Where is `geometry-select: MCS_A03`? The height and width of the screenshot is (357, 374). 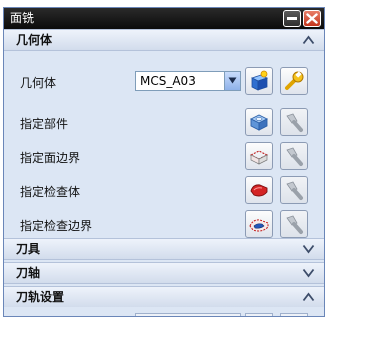
geometry-select: MCS_A03 is located at coordinates (188, 81).